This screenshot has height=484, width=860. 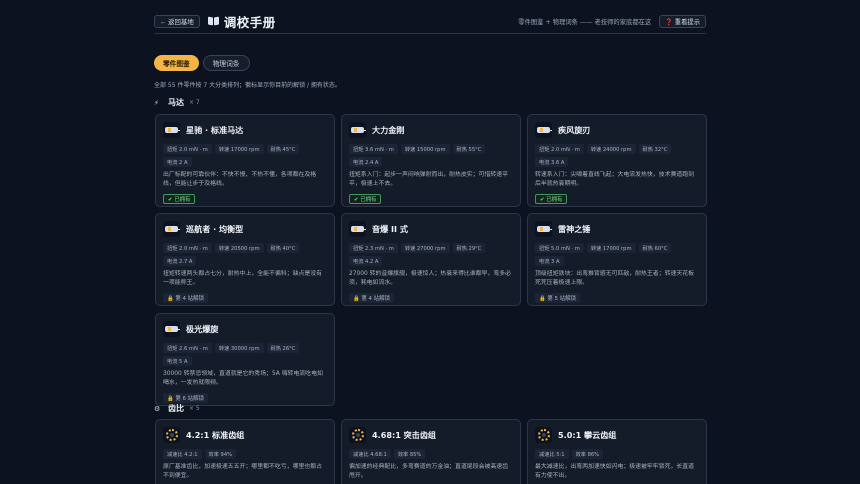 I want to click on card-description: 偏加速的经典配比，多弯赛道的万金油；直道尾段会被高速齿甩开。, so click(x=429, y=471).